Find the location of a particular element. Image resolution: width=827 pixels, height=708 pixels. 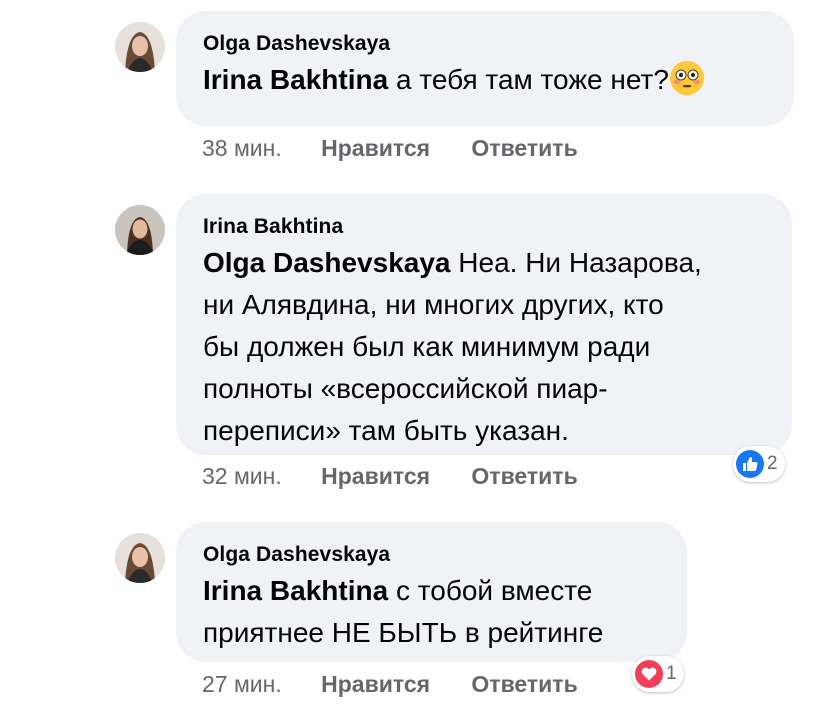

flushed-face-emoji-icon is located at coordinates (686, 78).